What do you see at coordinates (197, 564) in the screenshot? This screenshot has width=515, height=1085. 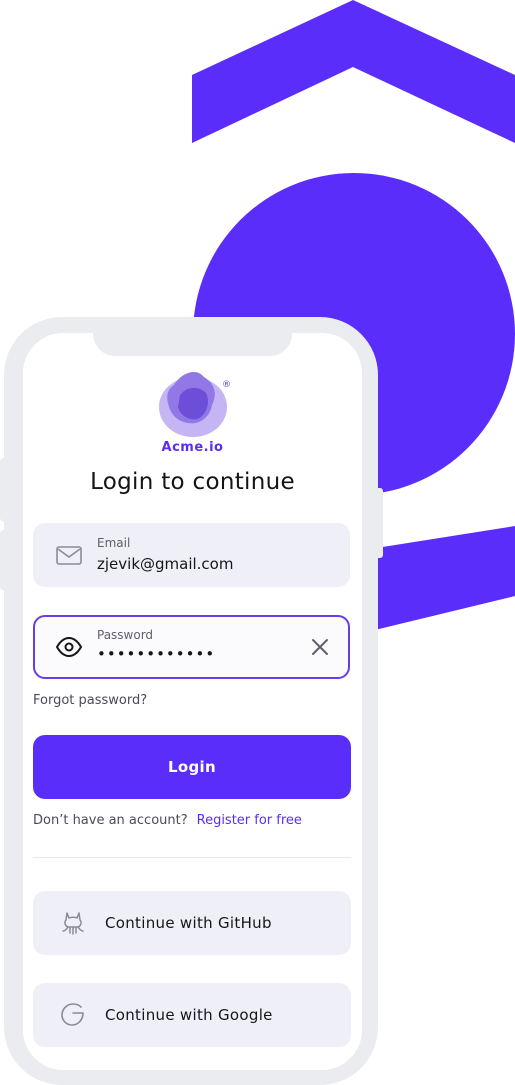 I see `email-value: zjevik@gmail.com` at bounding box center [197, 564].